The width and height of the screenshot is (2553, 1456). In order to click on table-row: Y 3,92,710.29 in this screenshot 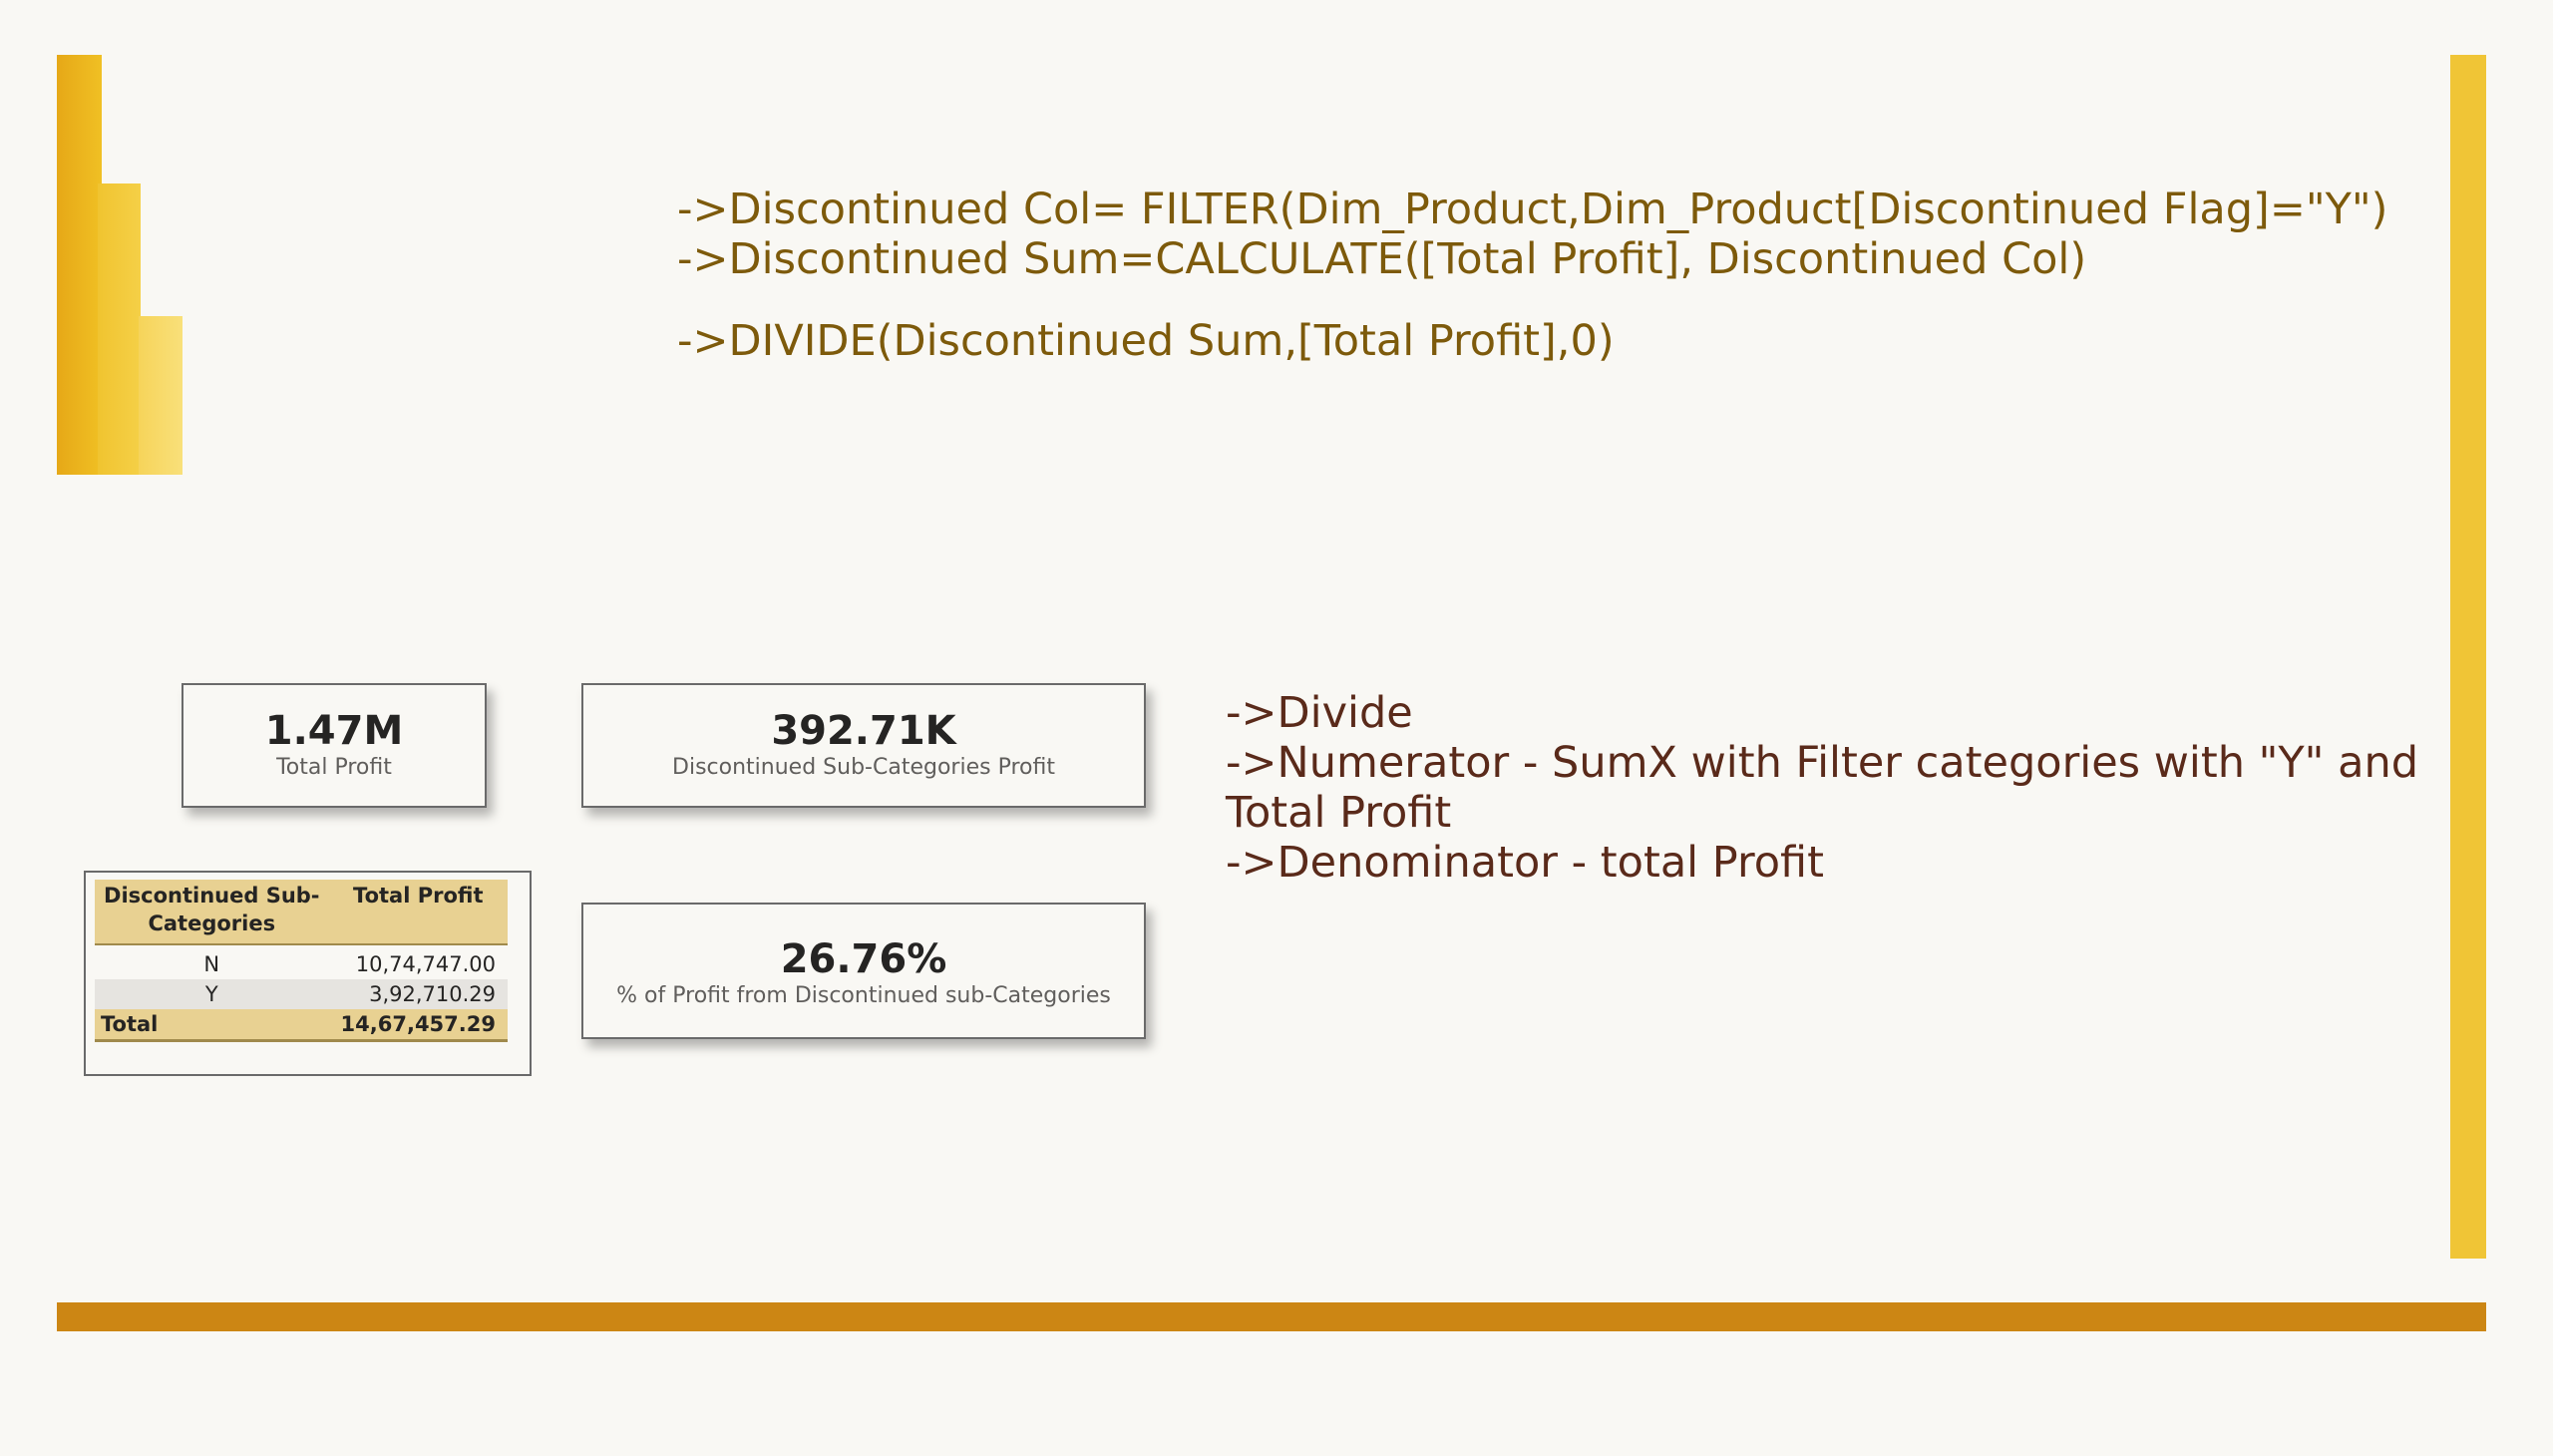, I will do `click(301, 994)`.